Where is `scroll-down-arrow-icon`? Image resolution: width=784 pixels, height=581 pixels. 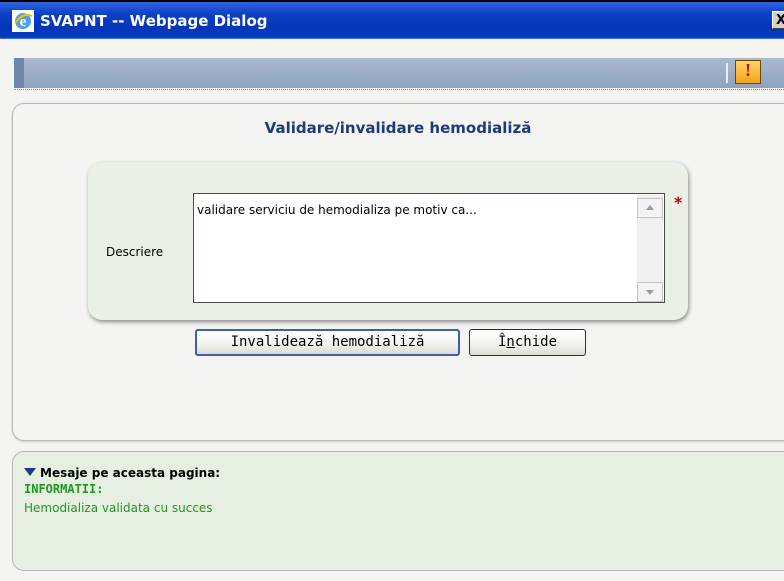
scroll-down-arrow-icon is located at coordinates (650, 292).